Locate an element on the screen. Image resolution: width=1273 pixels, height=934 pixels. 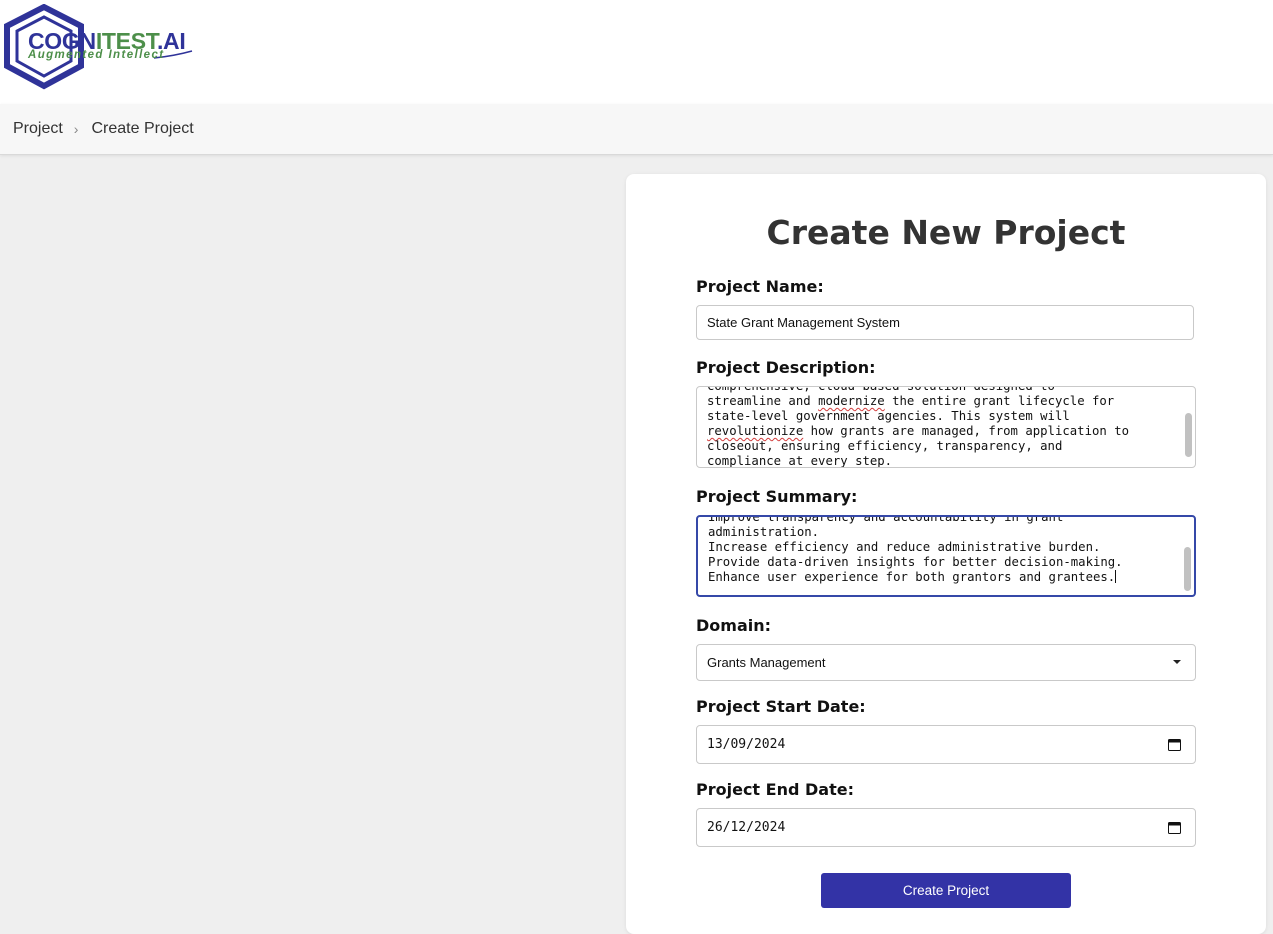
start-date-value: 13/09/2024 is located at coordinates (746, 744).